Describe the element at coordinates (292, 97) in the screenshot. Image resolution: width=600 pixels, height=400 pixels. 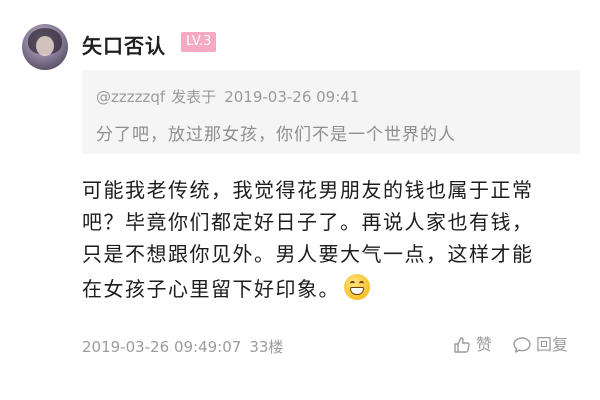
I see `quote-datetime: 2019-03-26 09:41` at that location.